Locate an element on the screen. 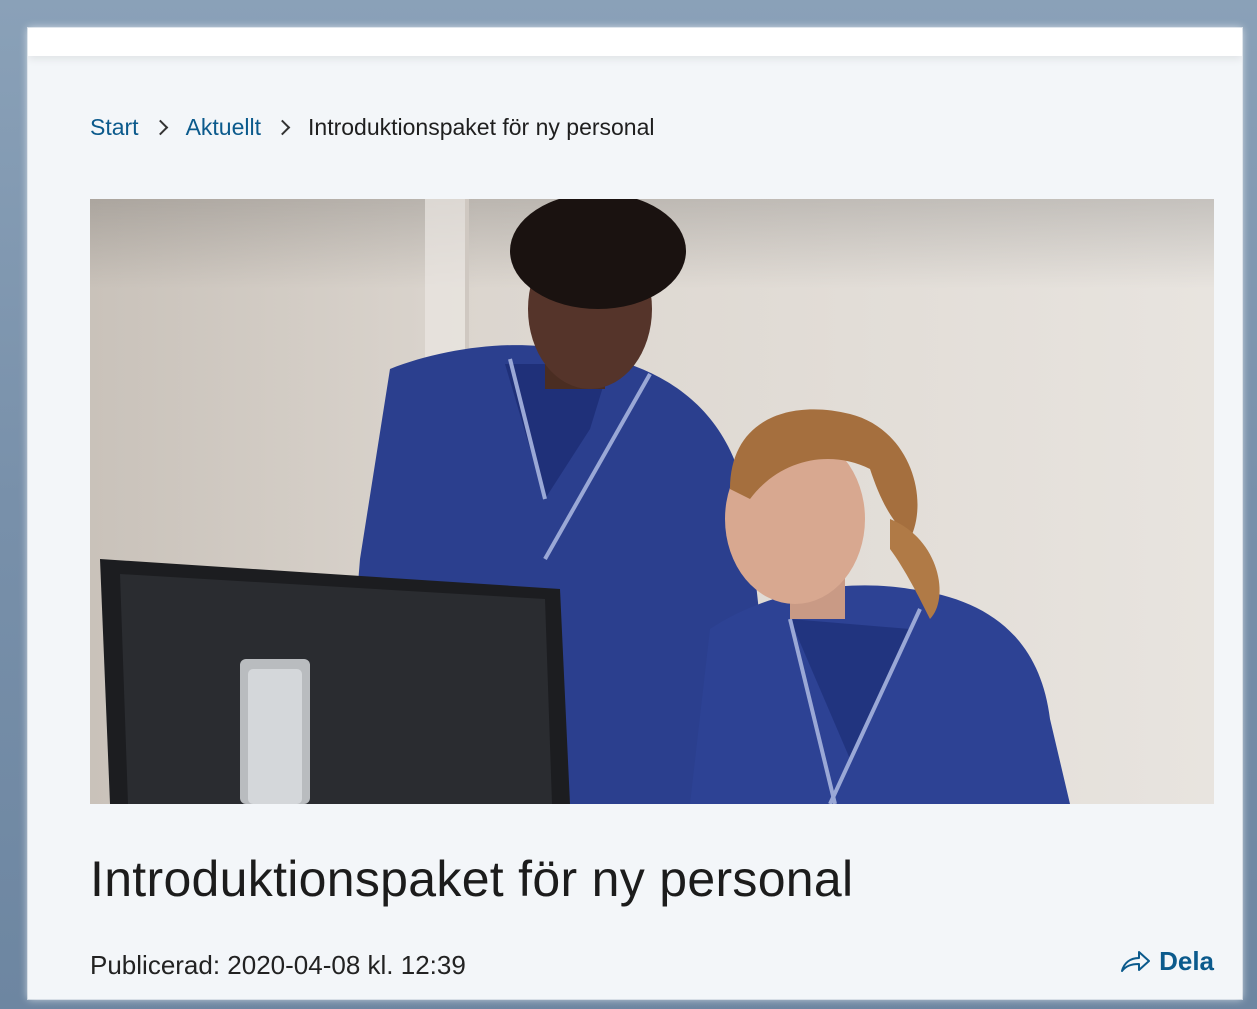 The height and width of the screenshot is (1009, 1257). share-label: Dela is located at coordinates (1186, 961).